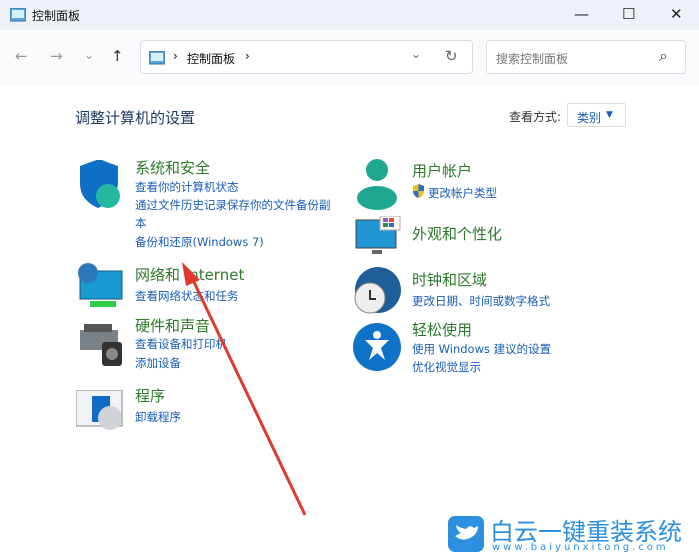  Describe the element at coordinates (567, 535) in the screenshot. I see `watermark: 白云一键重装系统 www.baiyunxitong.com` at that location.